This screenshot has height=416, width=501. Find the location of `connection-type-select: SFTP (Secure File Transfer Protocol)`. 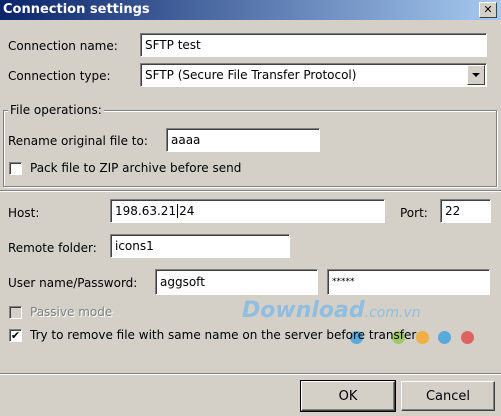

connection-type-select: SFTP (Secure File Transfer Protocol) is located at coordinates (313, 75).